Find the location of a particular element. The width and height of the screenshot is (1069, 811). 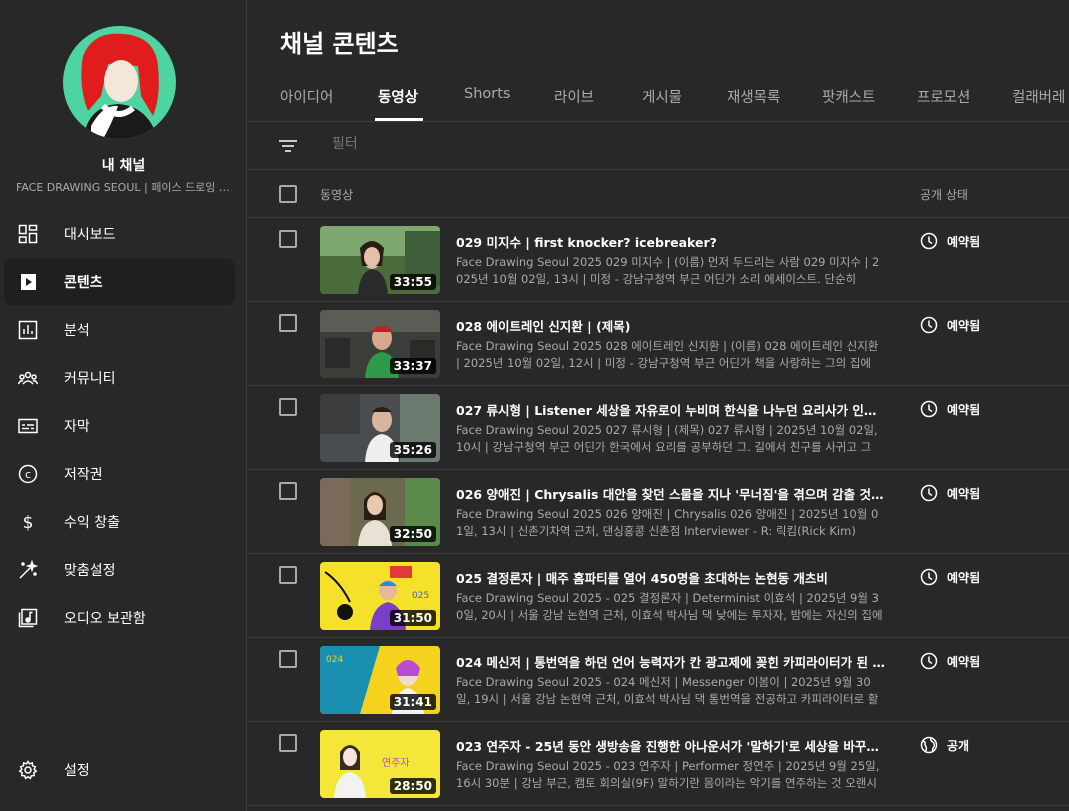

tab-podcasts: 팟캐스트 is located at coordinates (848, 96).